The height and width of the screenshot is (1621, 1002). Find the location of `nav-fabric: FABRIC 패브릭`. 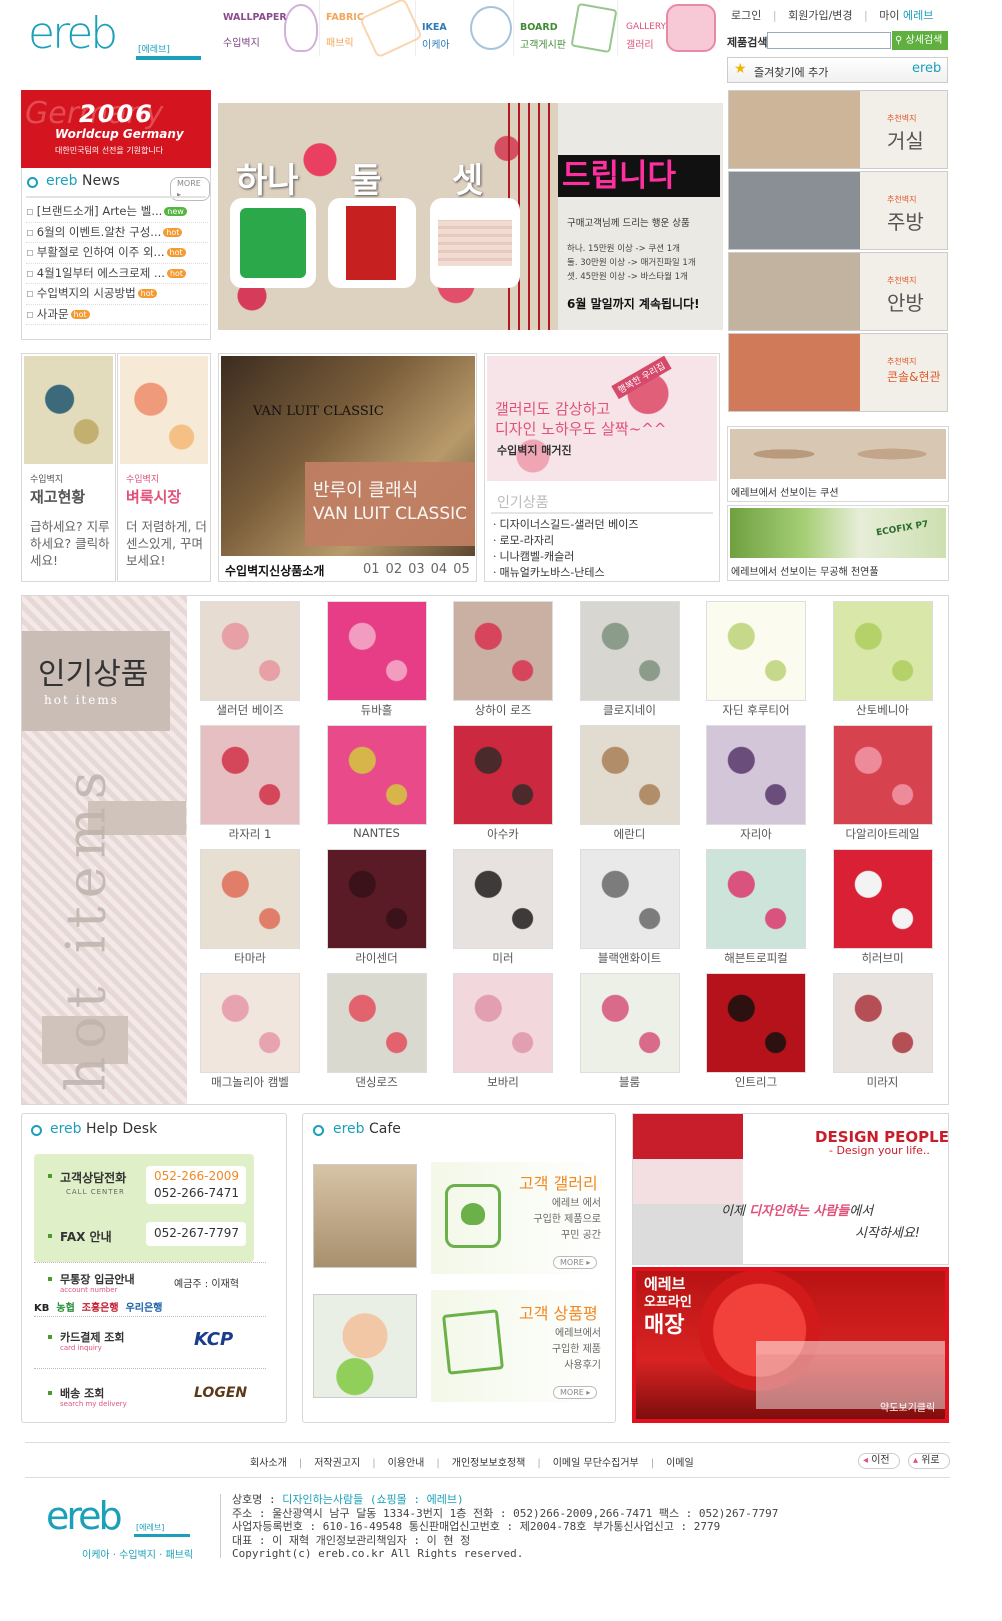

nav-fabric: FABRIC 패브릭 is located at coordinates (373, 29).